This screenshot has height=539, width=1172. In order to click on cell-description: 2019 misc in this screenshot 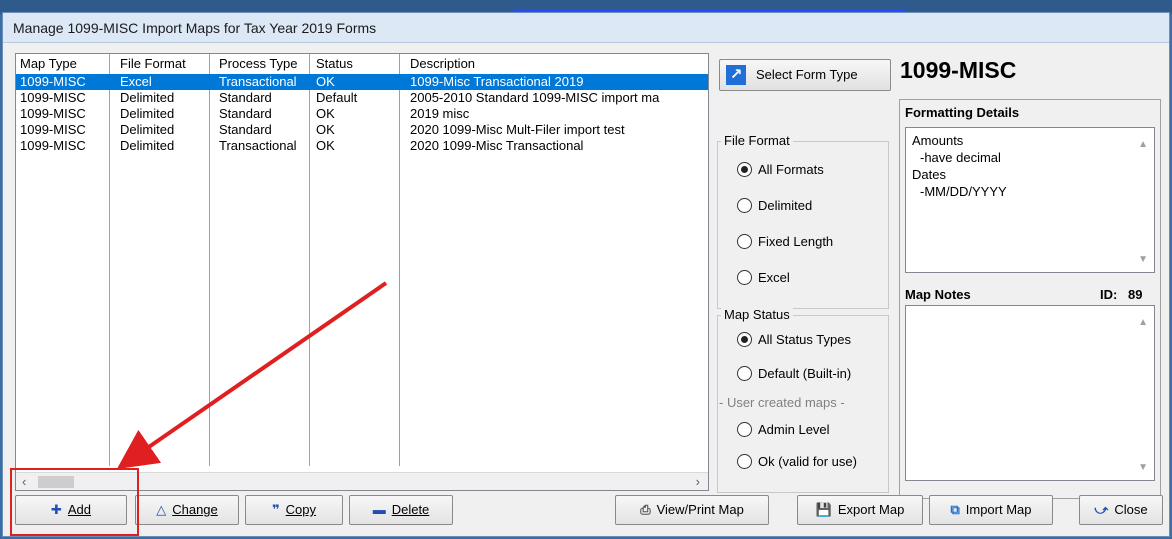, I will do `click(440, 113)`.